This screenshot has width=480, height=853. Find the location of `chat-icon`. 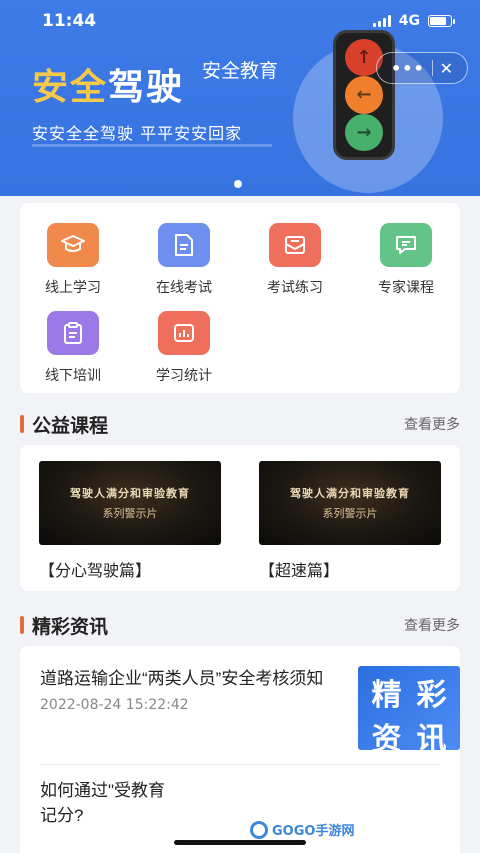

chat-icon is located at coordinates (406, 245).